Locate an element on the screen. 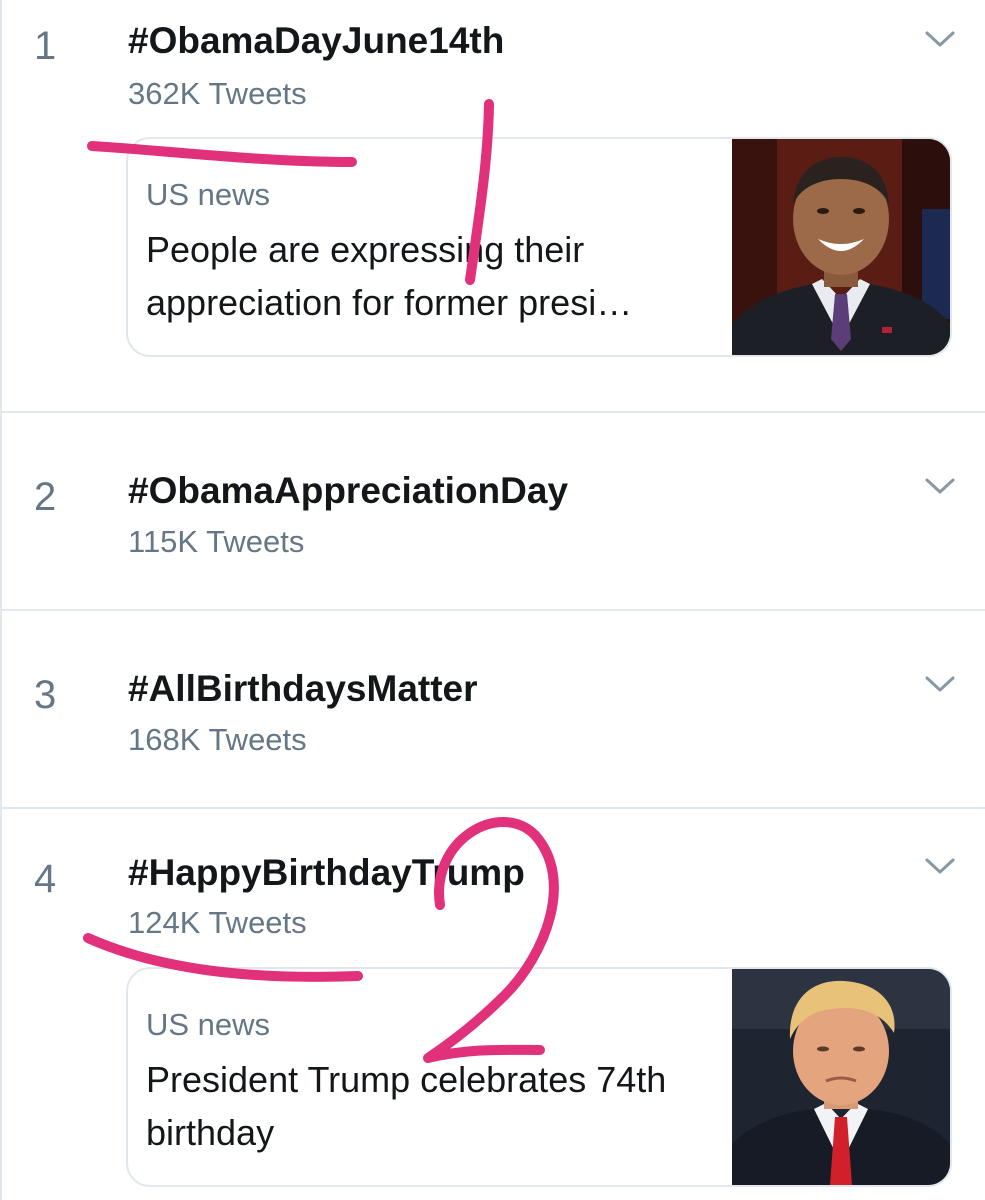  trend-hashtag: #ObamaDayJune14th is located at coordinates (316, 41).